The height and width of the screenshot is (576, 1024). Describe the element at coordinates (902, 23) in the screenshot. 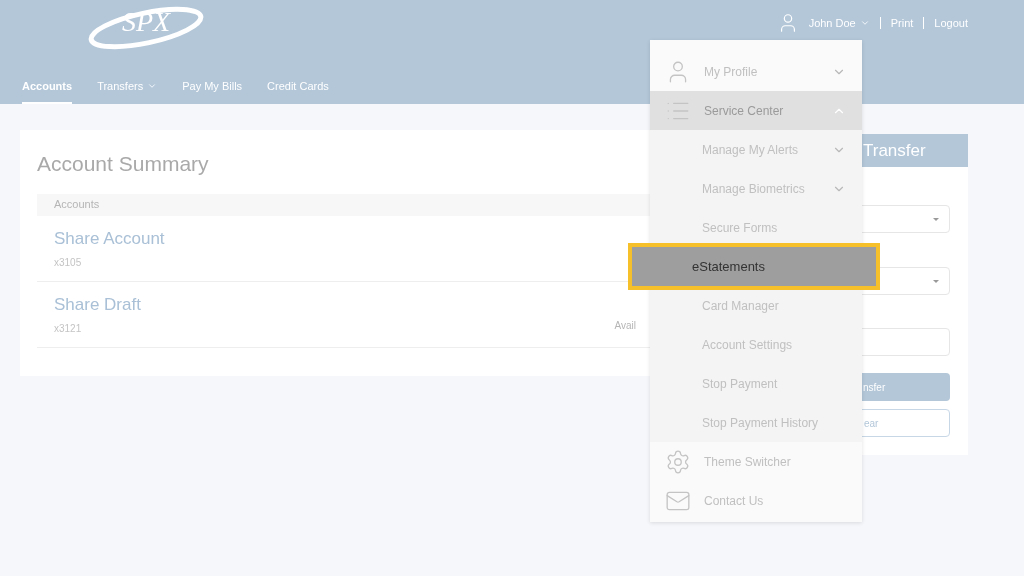

I see `header-link: Print` at that location.